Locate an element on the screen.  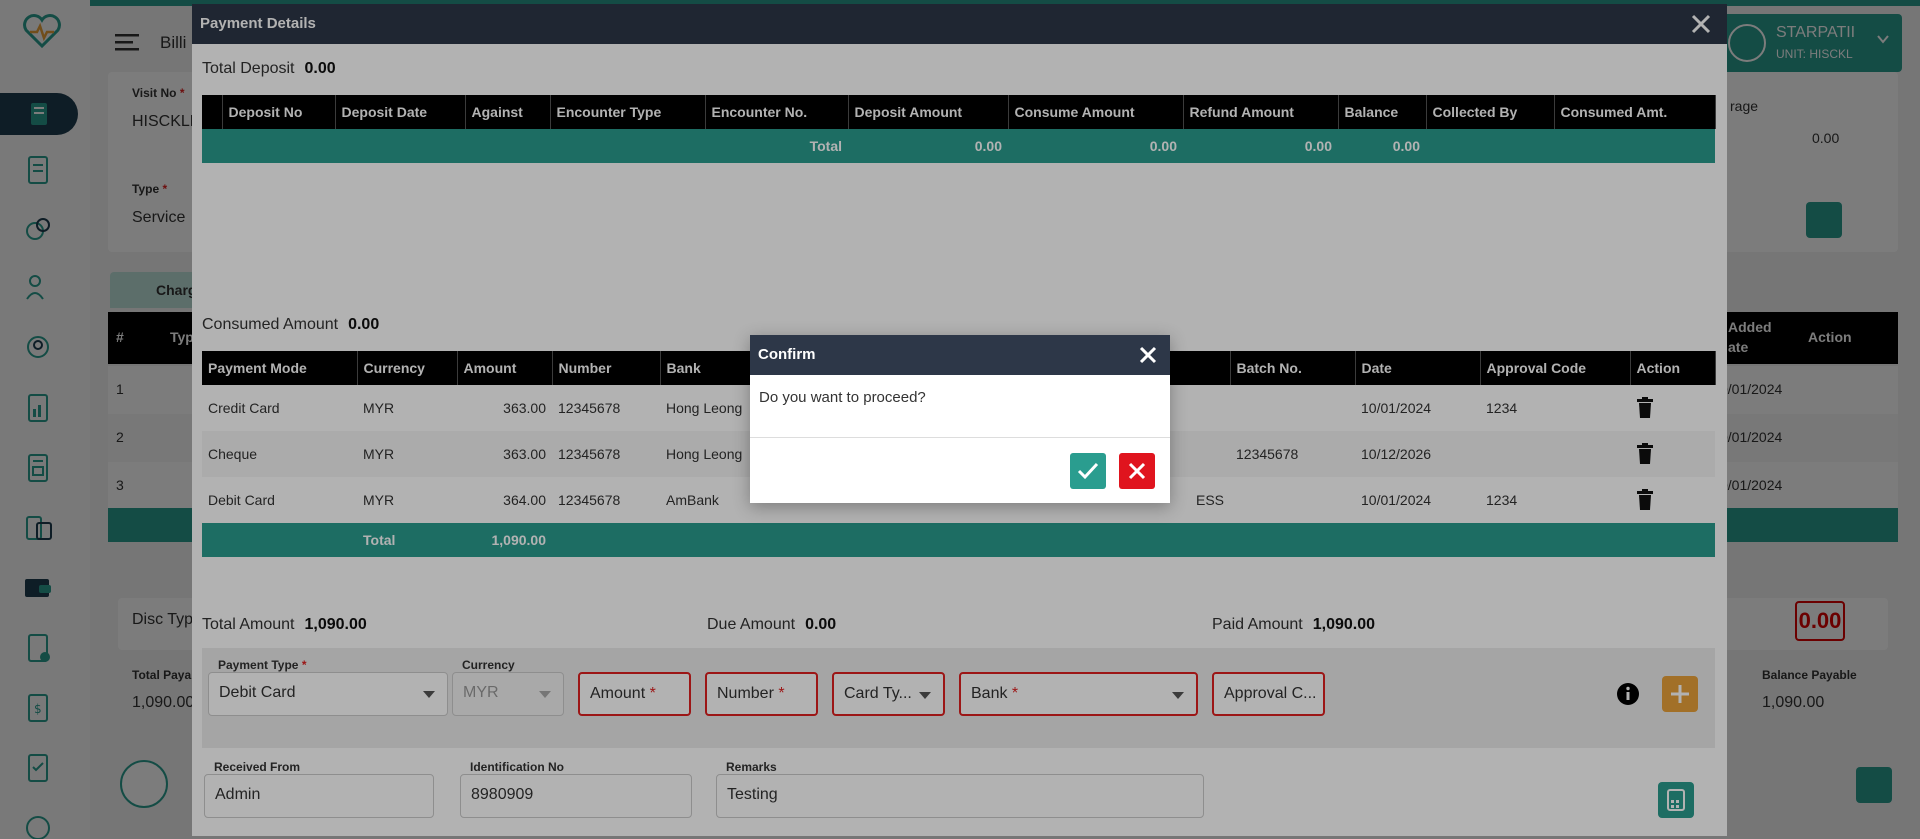
confirm-no-button is located at coordinates (1137, 471).